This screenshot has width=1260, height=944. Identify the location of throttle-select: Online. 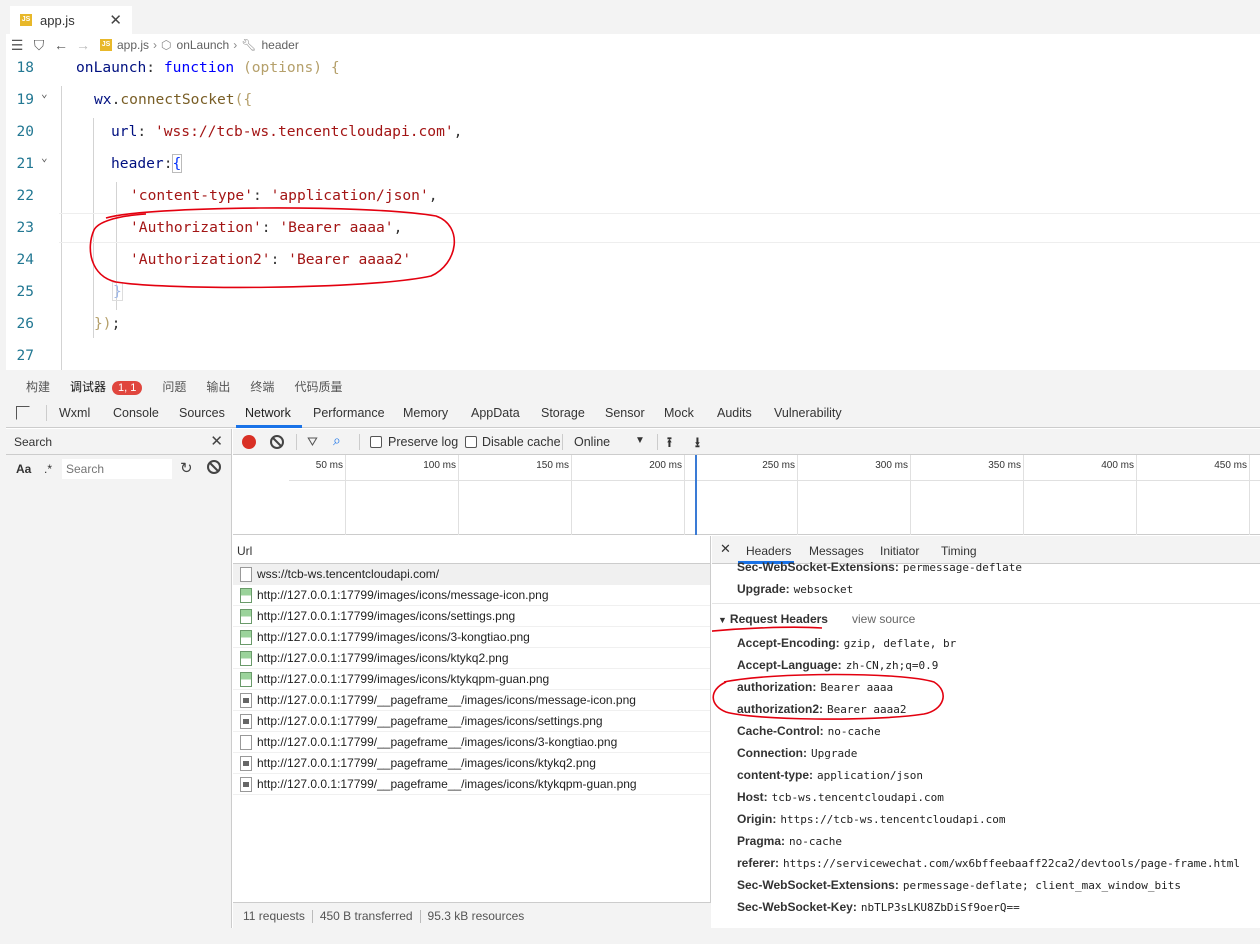
(592, 442).